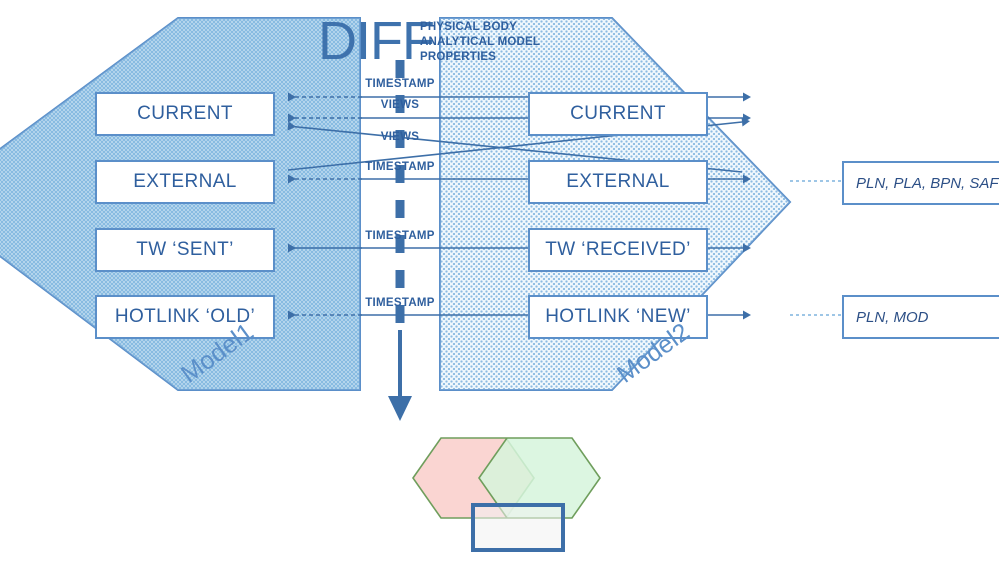 The image size is (999, 563). I want to click on model1-node-current: CURRENT, so click(185, 114).